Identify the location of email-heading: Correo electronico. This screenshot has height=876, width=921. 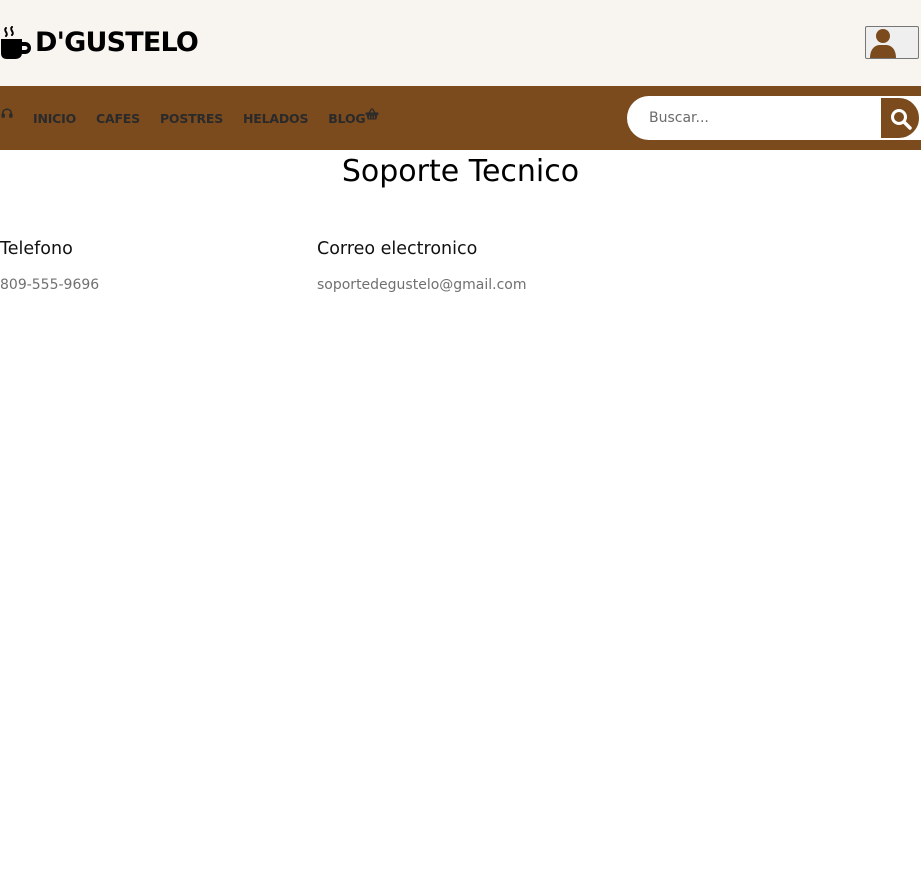
(397, 249).